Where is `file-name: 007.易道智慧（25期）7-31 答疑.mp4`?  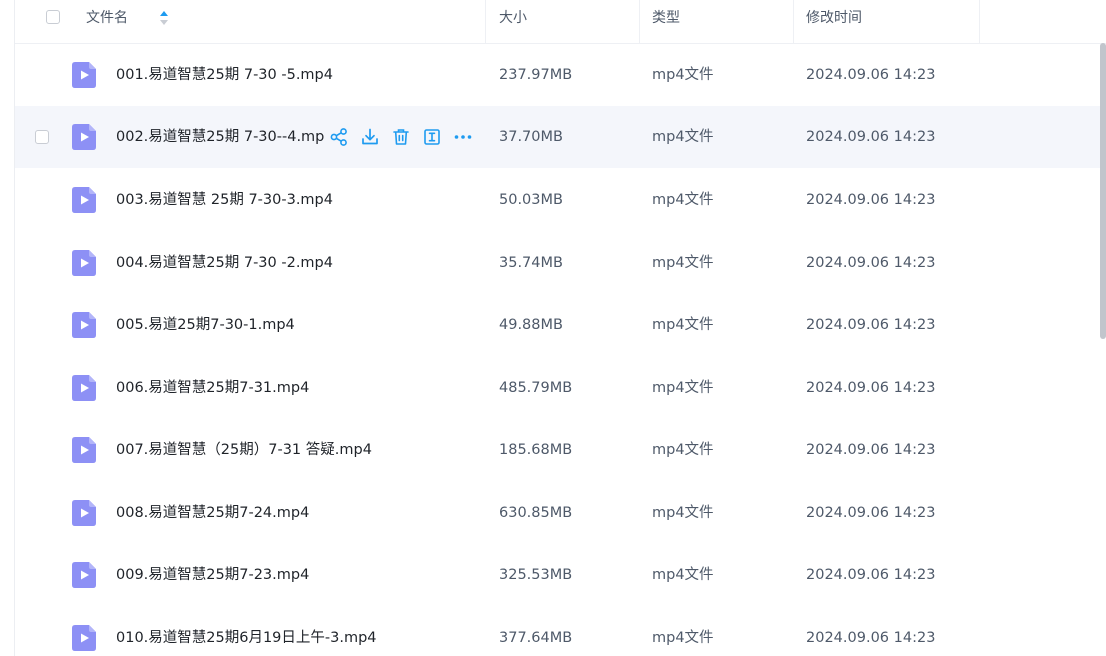
file-name: 007.易道智慧（25期）7-31 答疑.mp4 is located at coordinates (244, 450).